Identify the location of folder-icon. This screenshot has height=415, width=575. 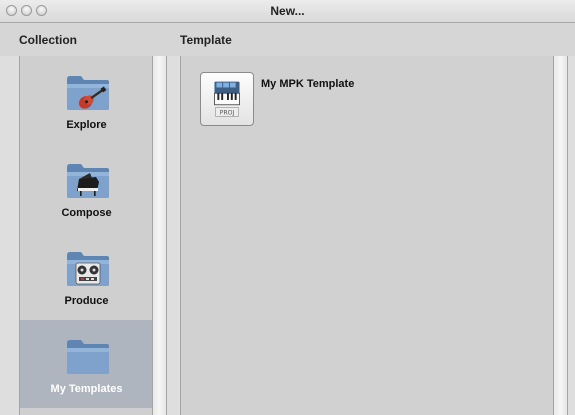
(88, 357).